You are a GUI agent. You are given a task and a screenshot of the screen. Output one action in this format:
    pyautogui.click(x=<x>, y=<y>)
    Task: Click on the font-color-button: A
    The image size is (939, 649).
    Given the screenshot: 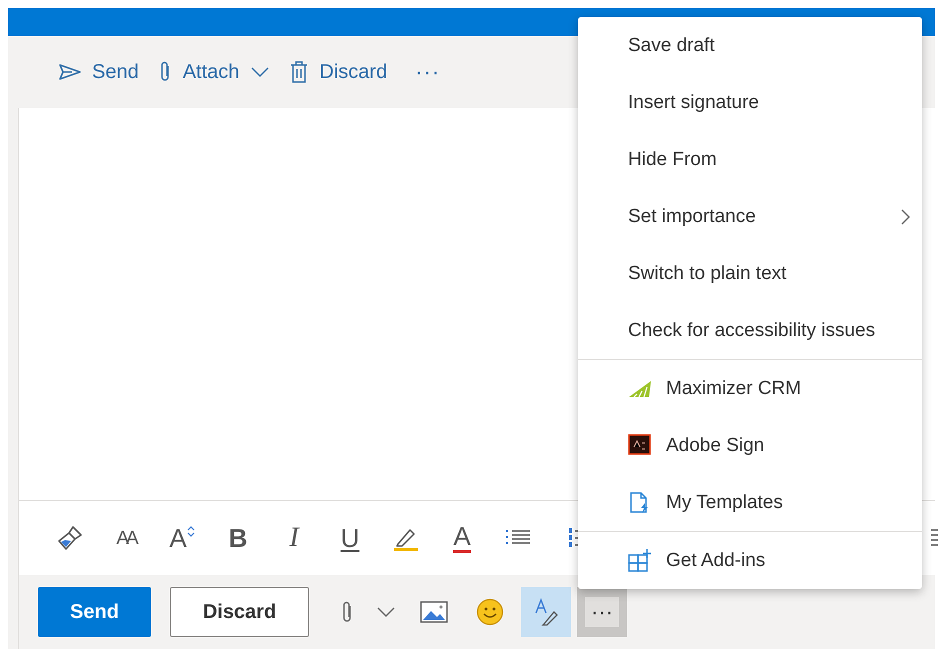 What is the action you would take?
    pyautogui.click(x=462, y=538)
    